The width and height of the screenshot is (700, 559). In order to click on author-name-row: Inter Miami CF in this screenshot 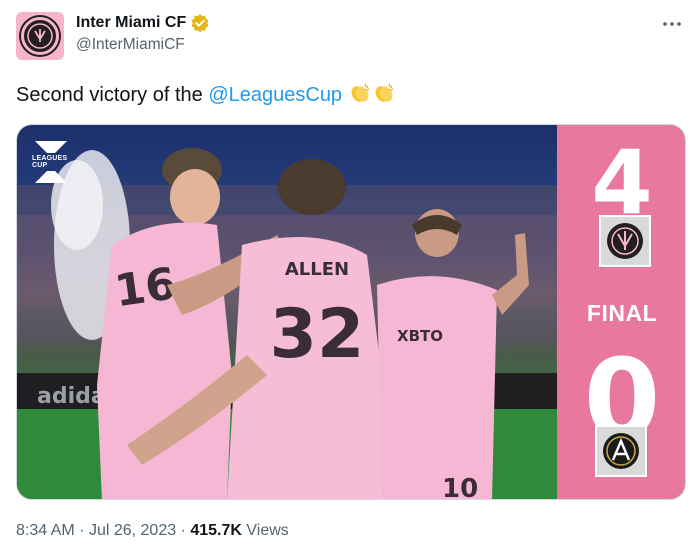, I will do `click(143, 23)`.